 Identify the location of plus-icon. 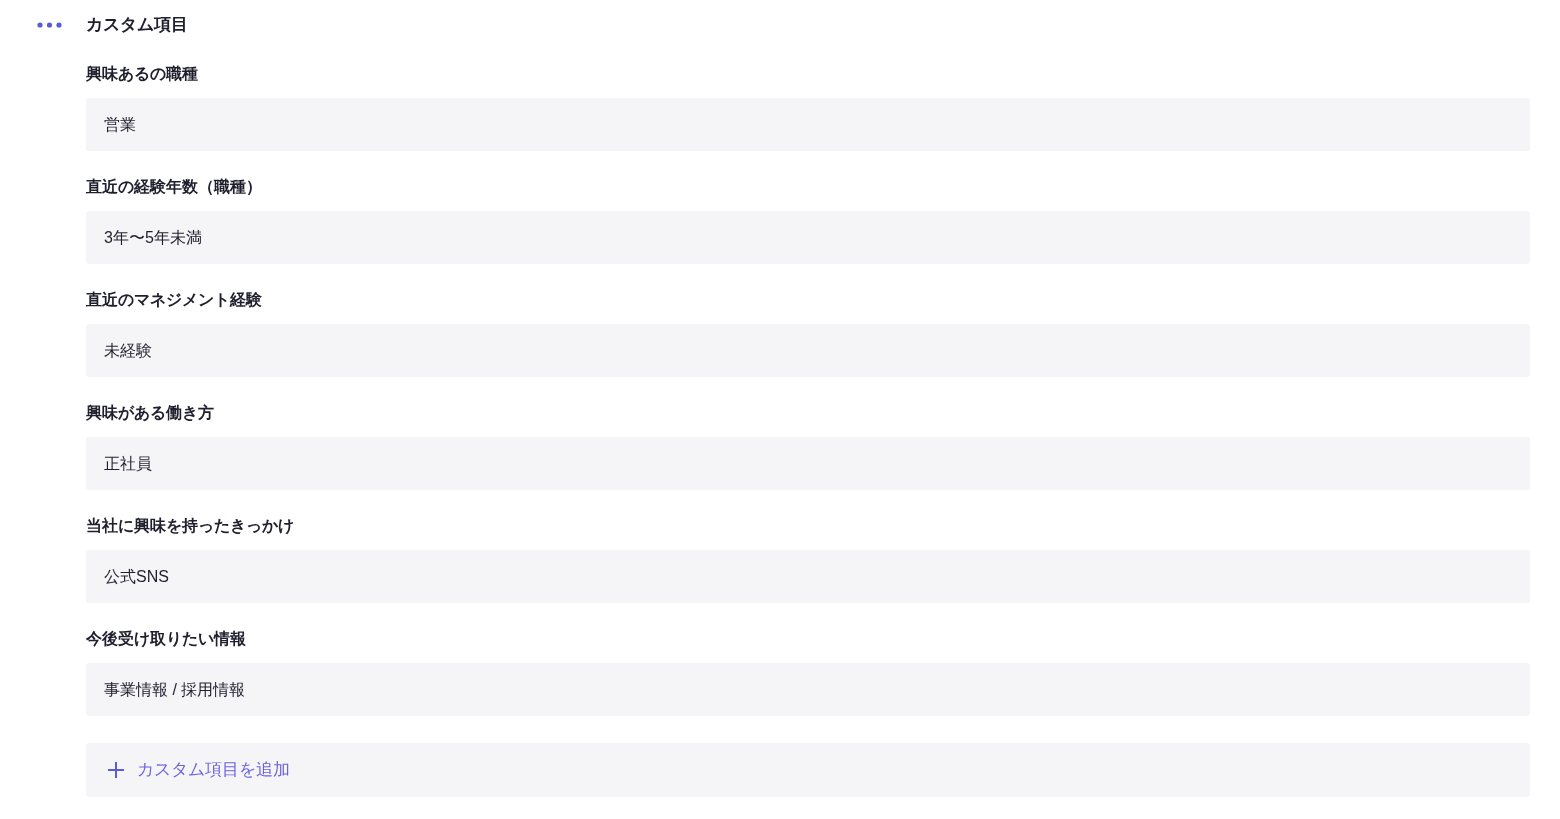
(116, 770).